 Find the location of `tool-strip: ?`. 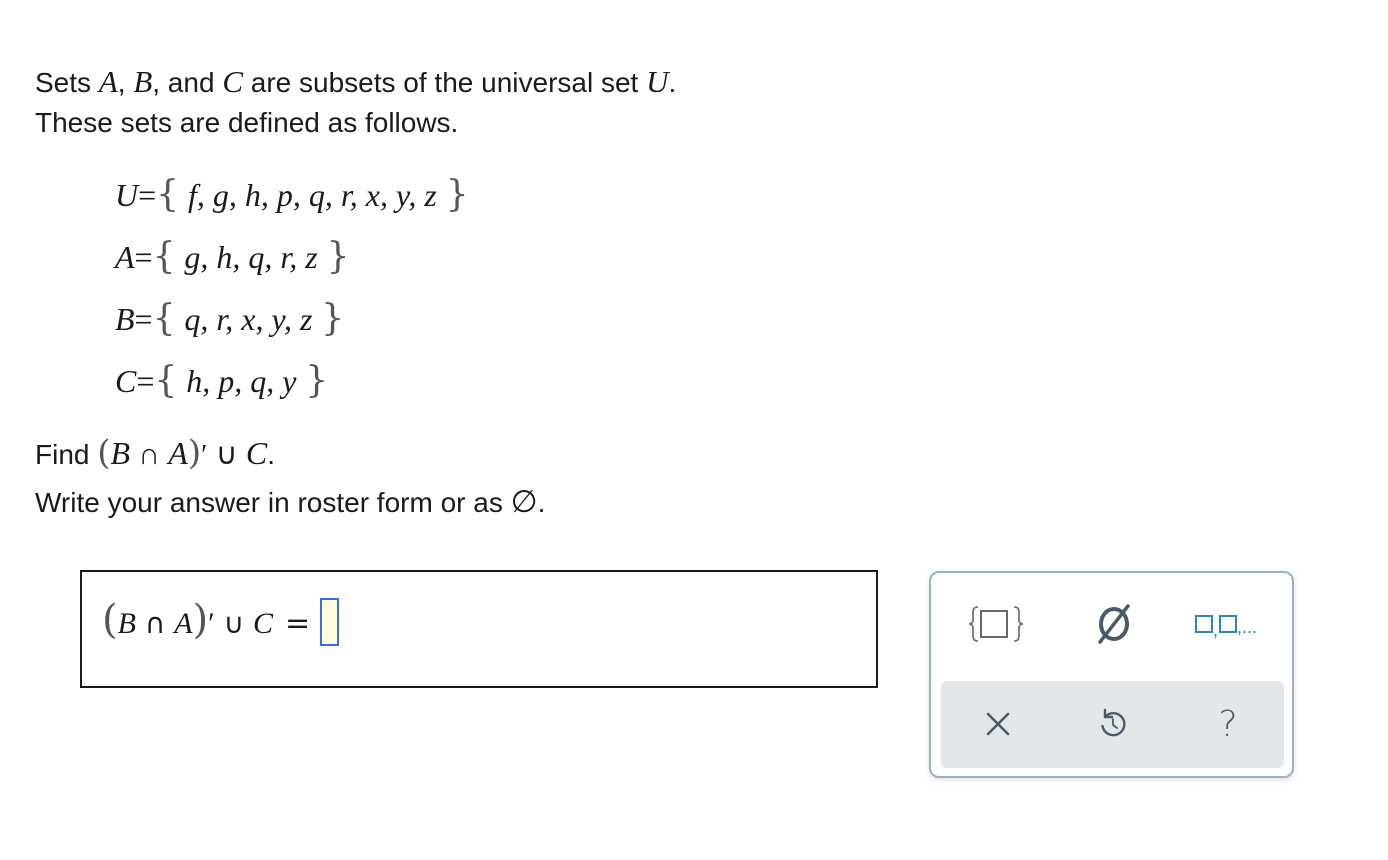

tool-strip: ? is located at coordinates (1112, 724).